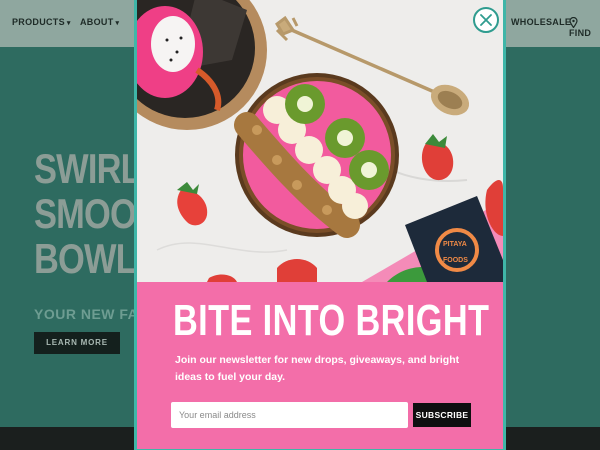  Describe the element at coordinates (455, 244) in the screenshot. I see `product-pack-text: PITAYA` at that location.